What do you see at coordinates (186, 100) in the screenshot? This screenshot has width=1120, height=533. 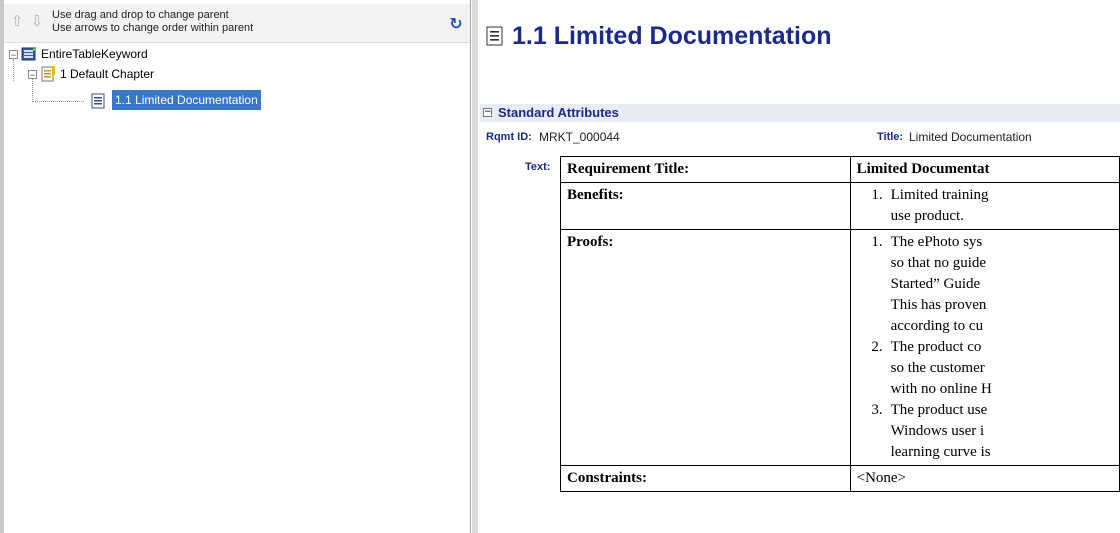 I see `tree-node-requirement-label: 1.1 Limited Documentation` at bounding box center [186, 100].